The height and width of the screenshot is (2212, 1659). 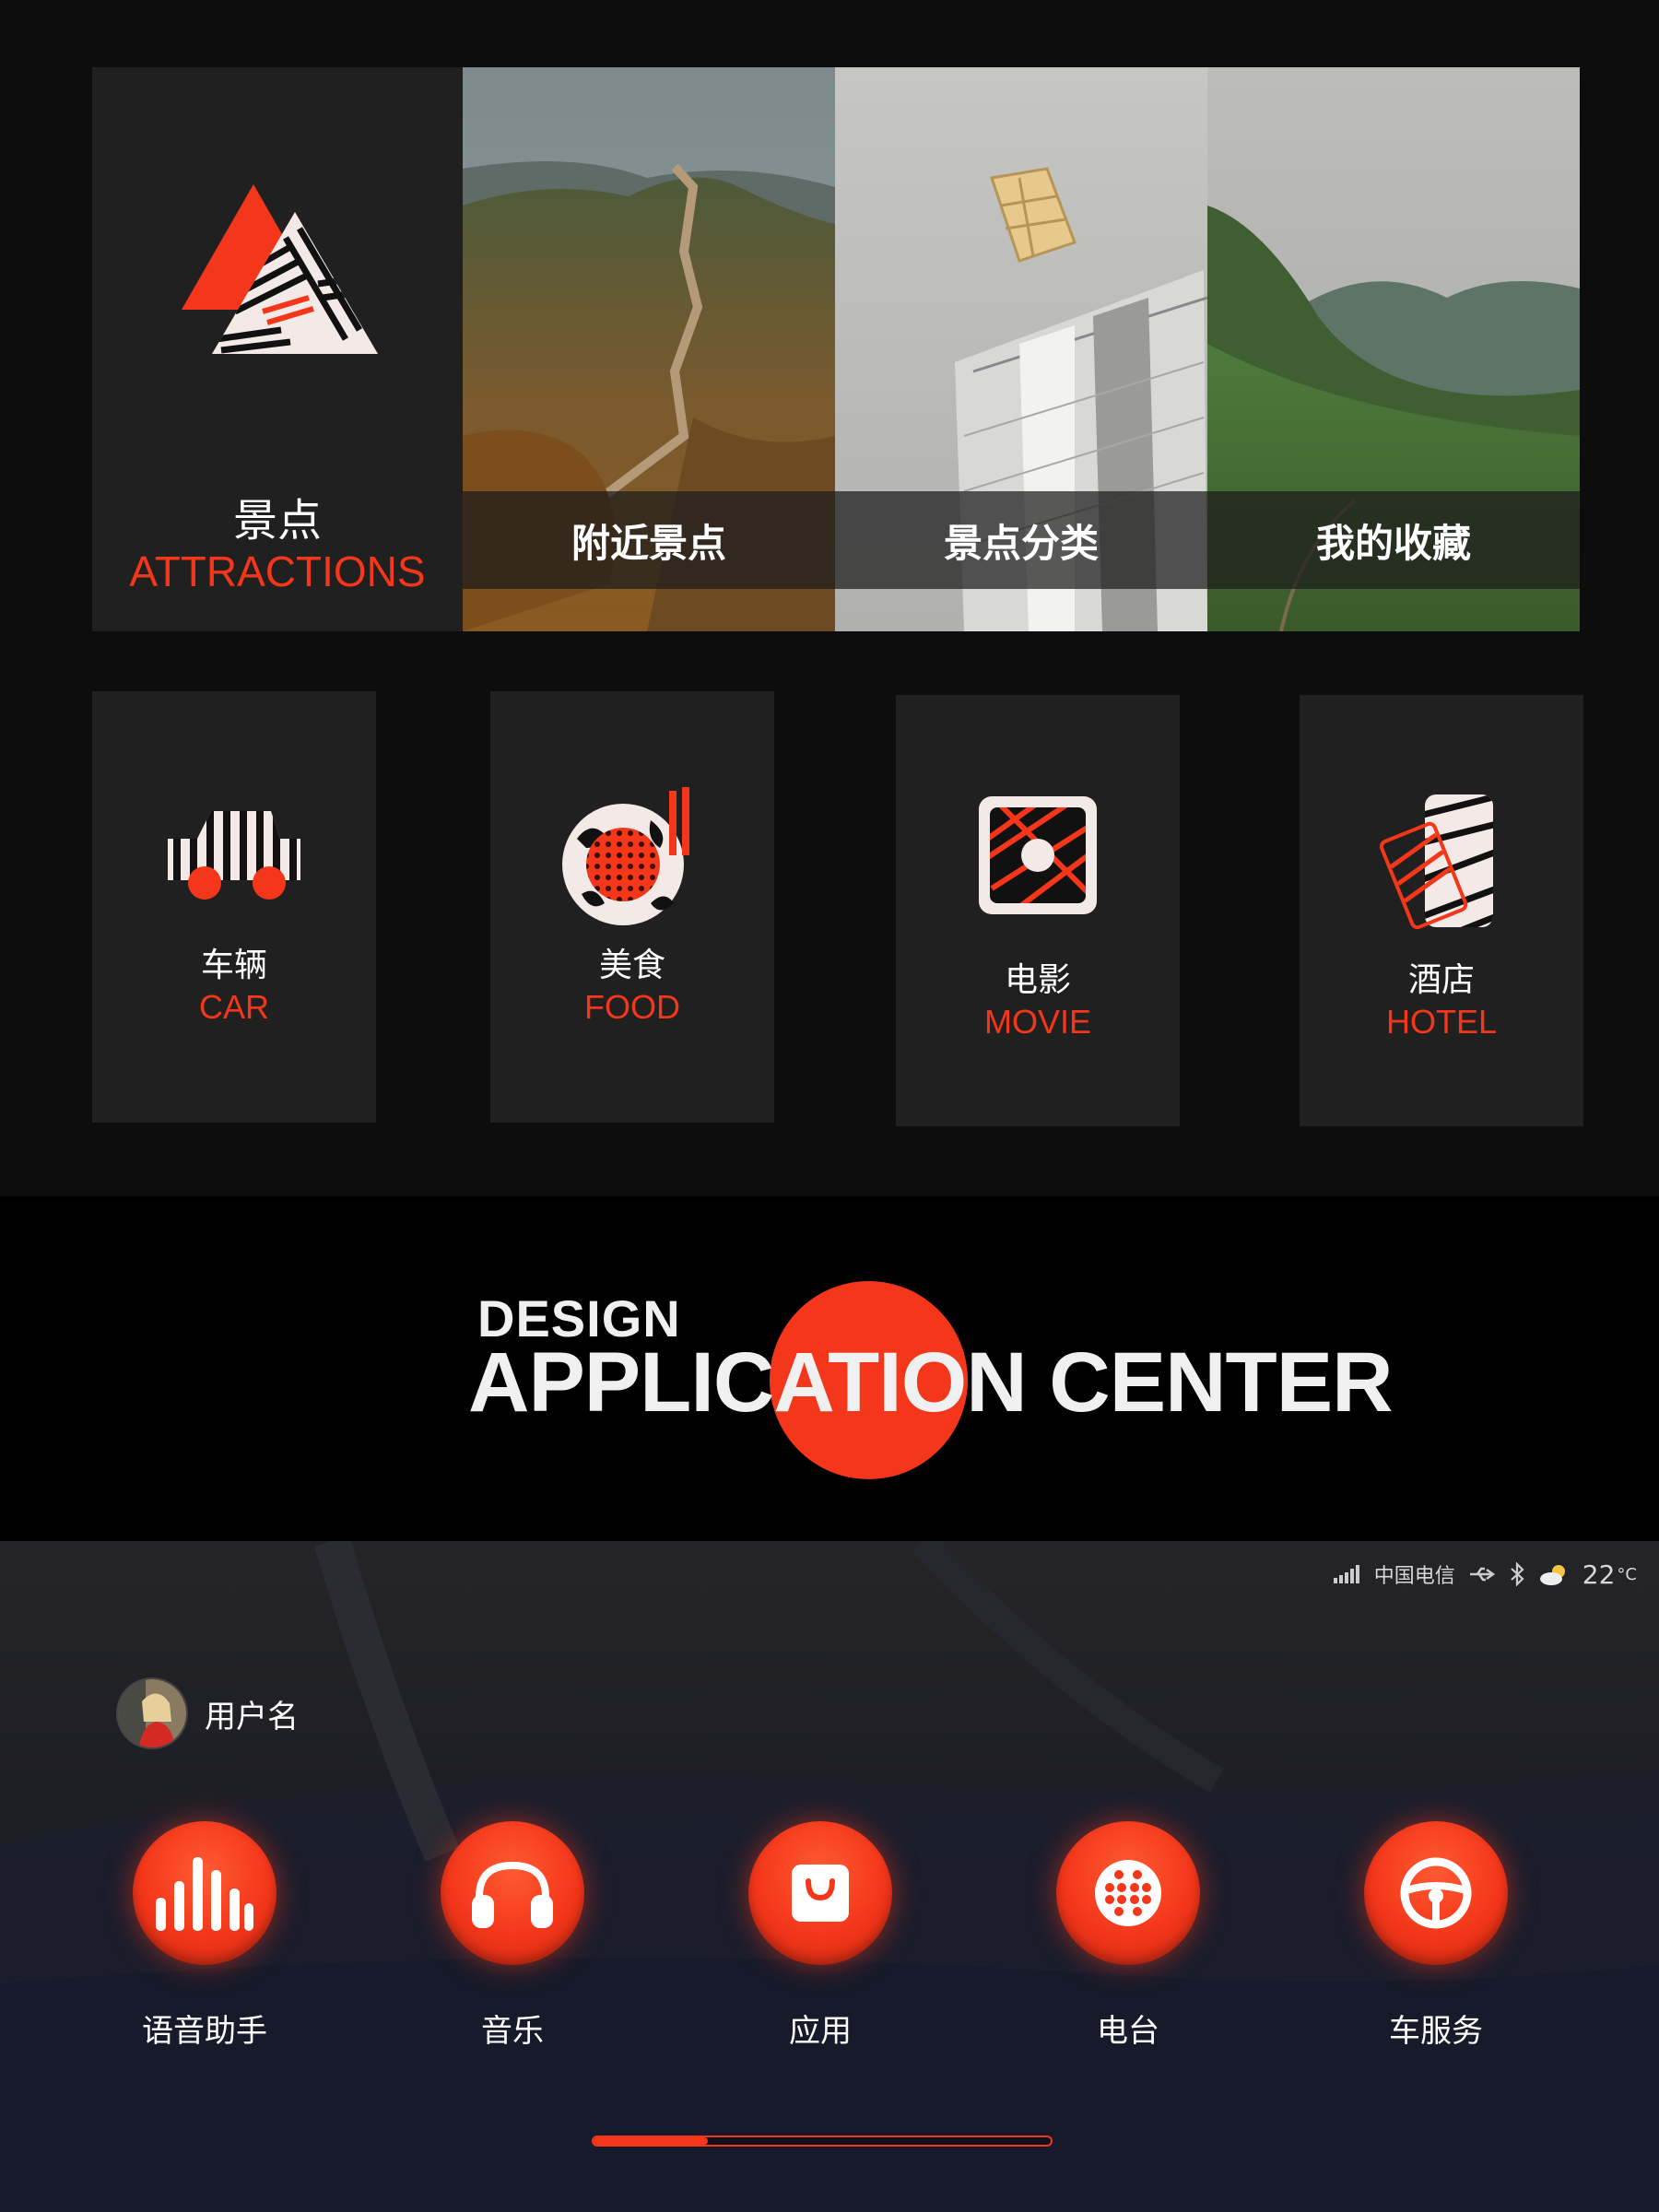 I want to click on movie-icon, so click(x=1038, y=855).